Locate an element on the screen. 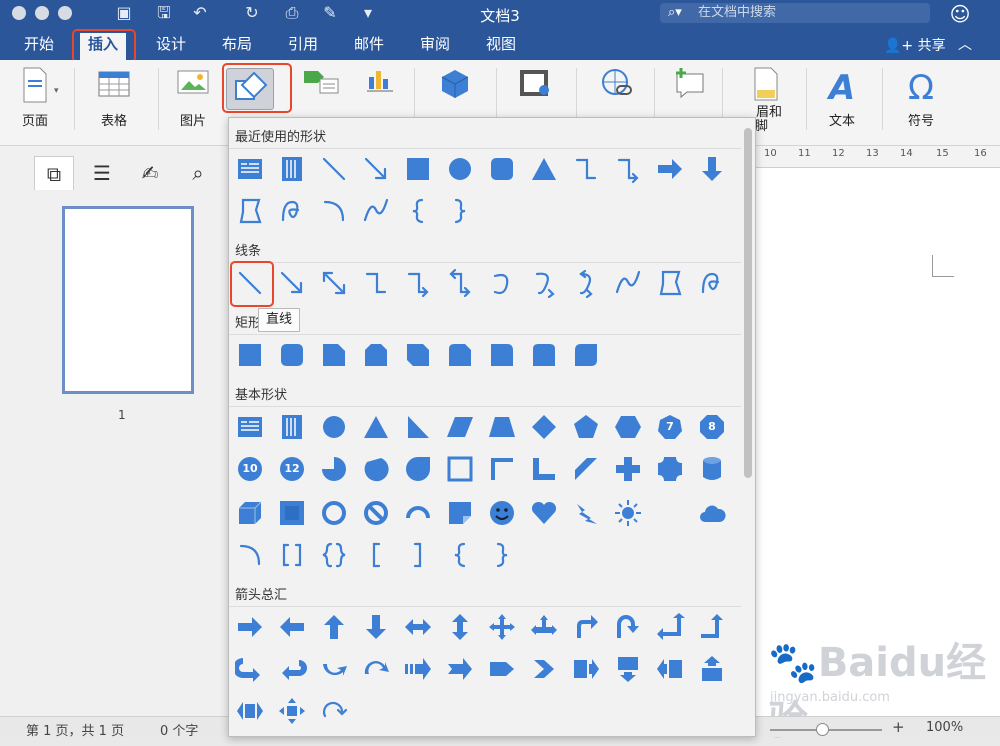 This screenshot has width=1000, height=746. zoom-slider-handle is located at coordinates (822, 729).